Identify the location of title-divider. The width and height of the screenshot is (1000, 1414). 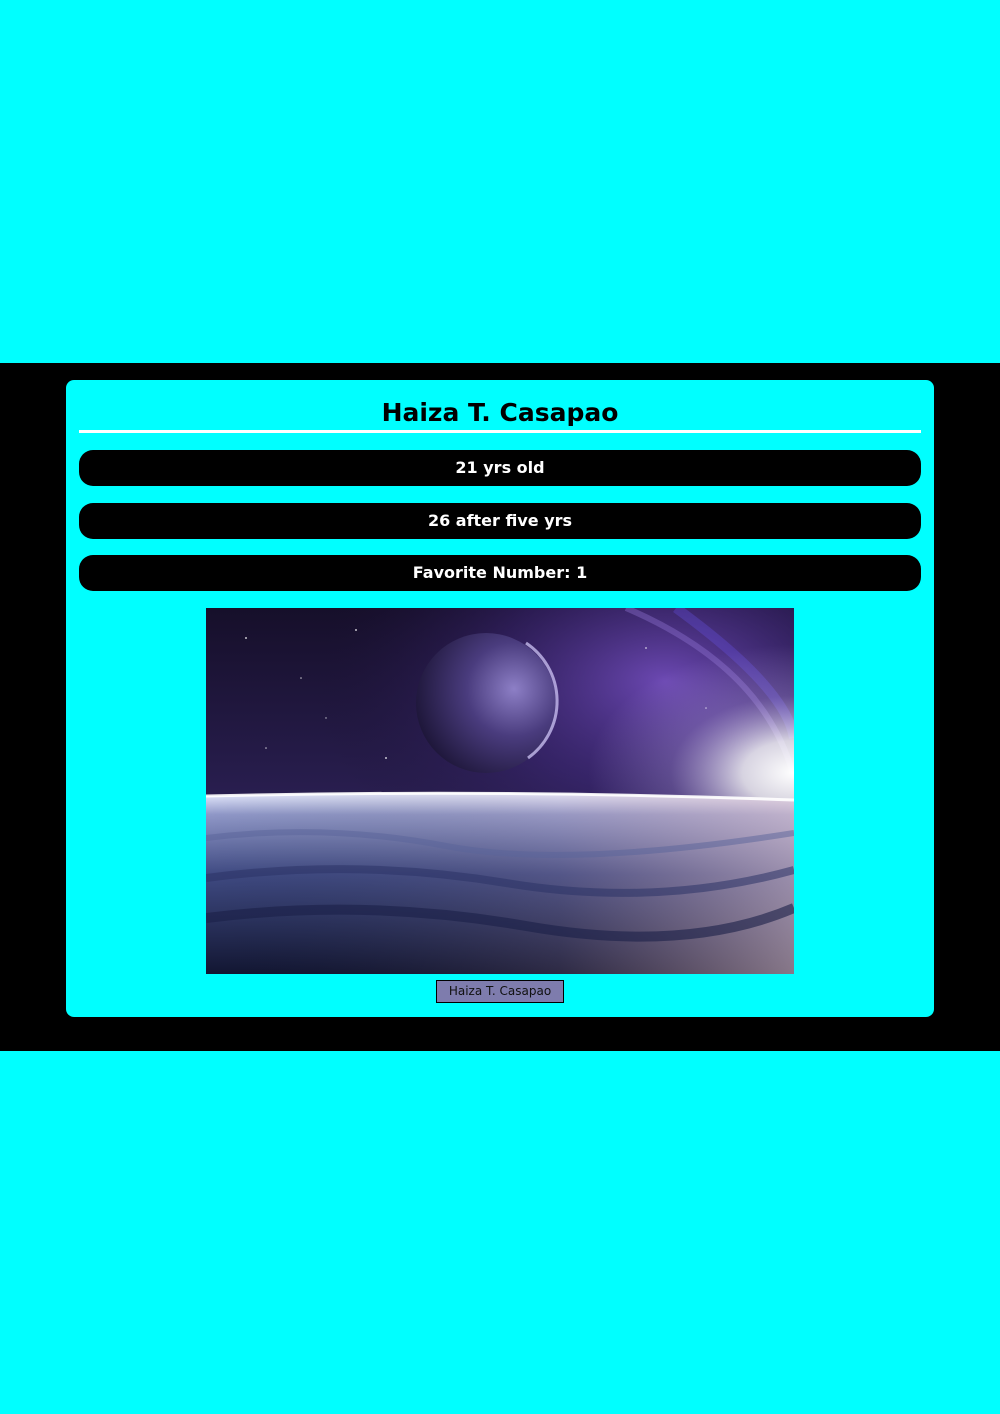
(500, 431).